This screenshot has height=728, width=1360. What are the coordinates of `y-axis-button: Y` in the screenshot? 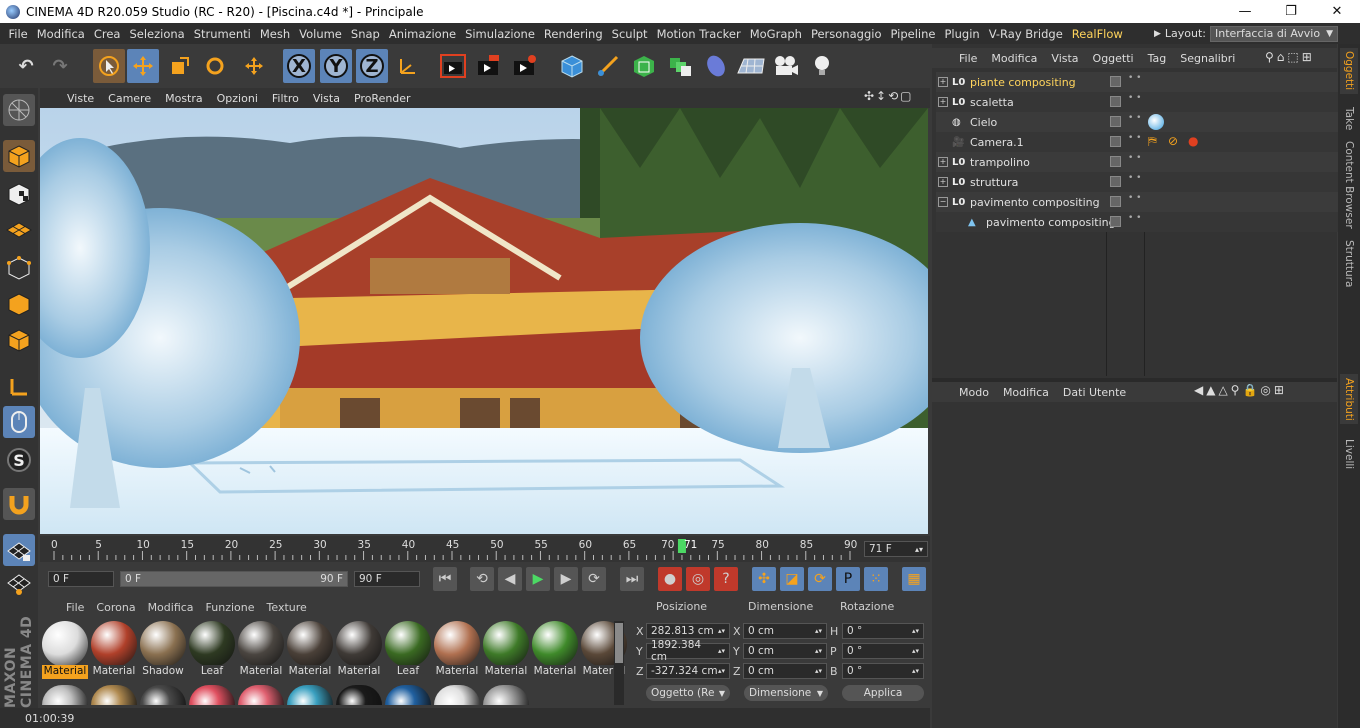 It's located at (336, 66).